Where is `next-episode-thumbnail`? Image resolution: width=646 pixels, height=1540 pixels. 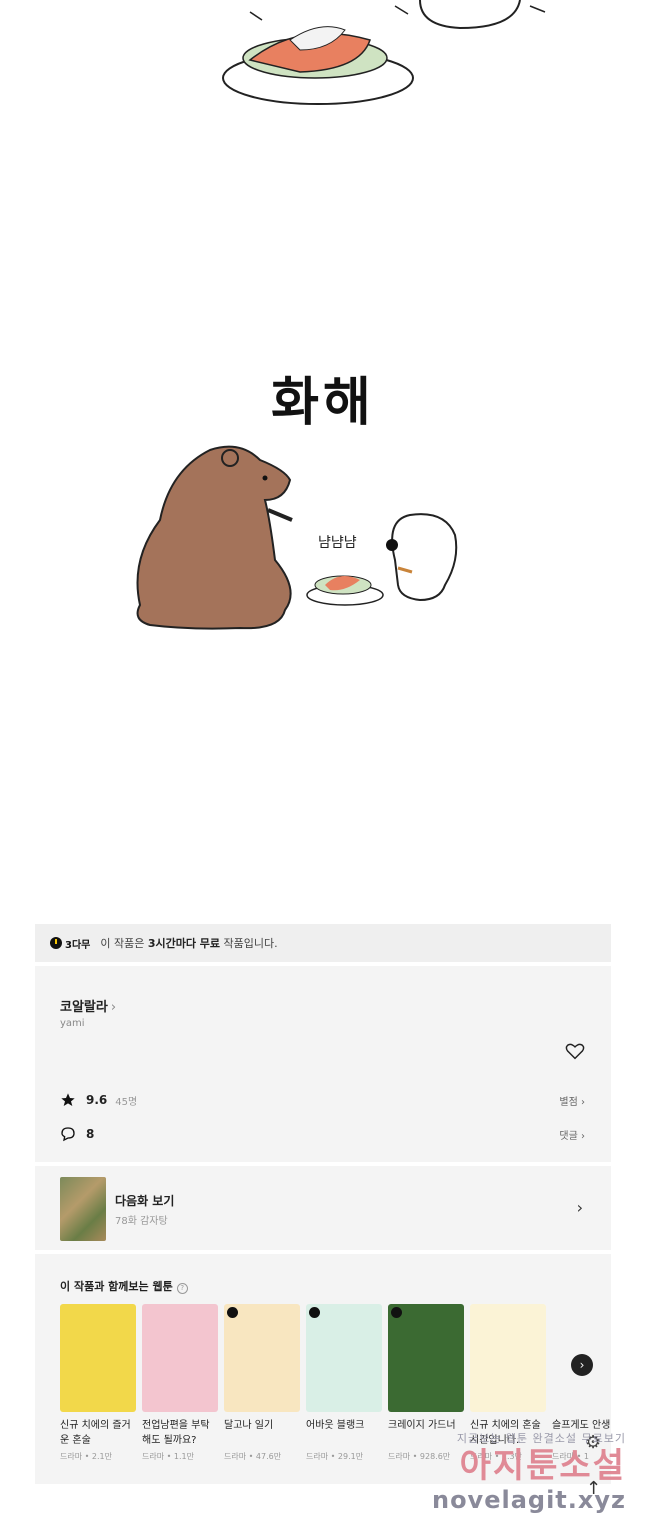 next-episode-thumbnail is located at coordinates (83, 1209).